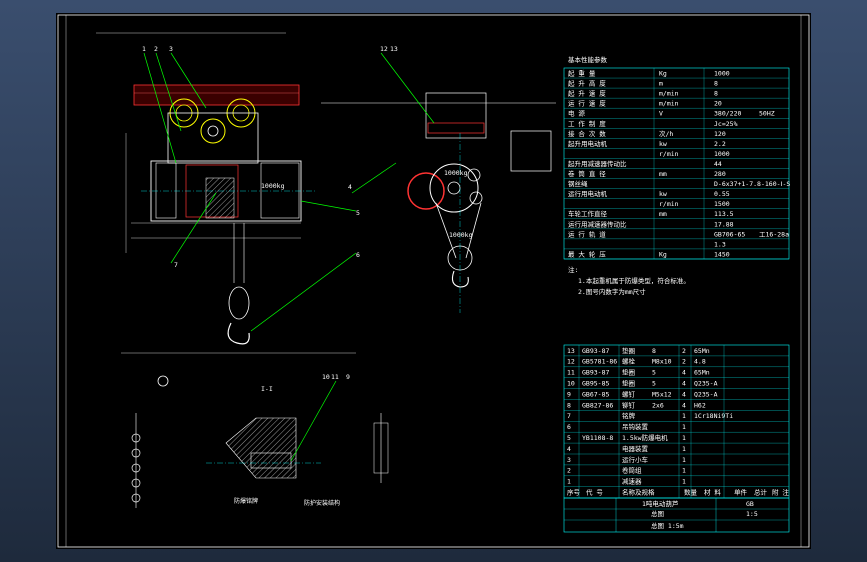 This screenshot has height=562, width=867. Describe the element at coordinates (720, 144) in the screenshot. I see `spec-cell: 2.2` at that location.